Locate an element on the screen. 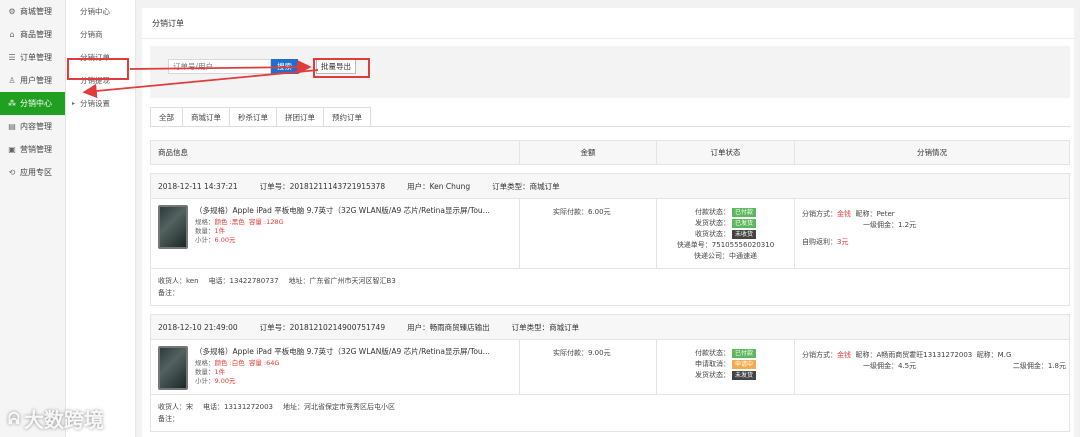  subnav-item-settings: ▸ 分销设置 is located at coordinates (100, 103).